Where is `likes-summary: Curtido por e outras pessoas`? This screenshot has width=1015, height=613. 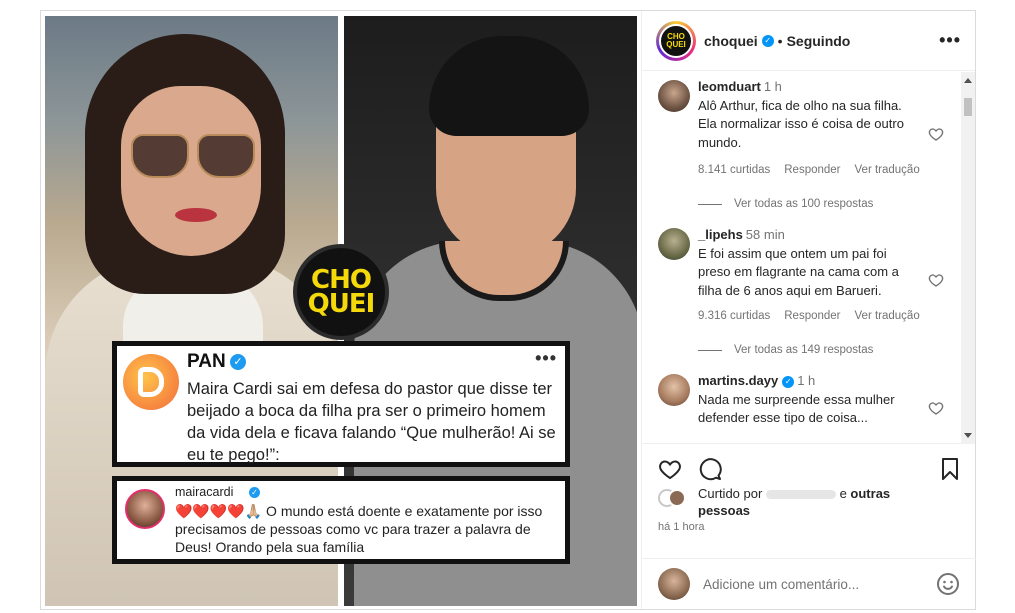 likes-summary: Curtido por e outras pessoas is located at coordinates (808, 503).